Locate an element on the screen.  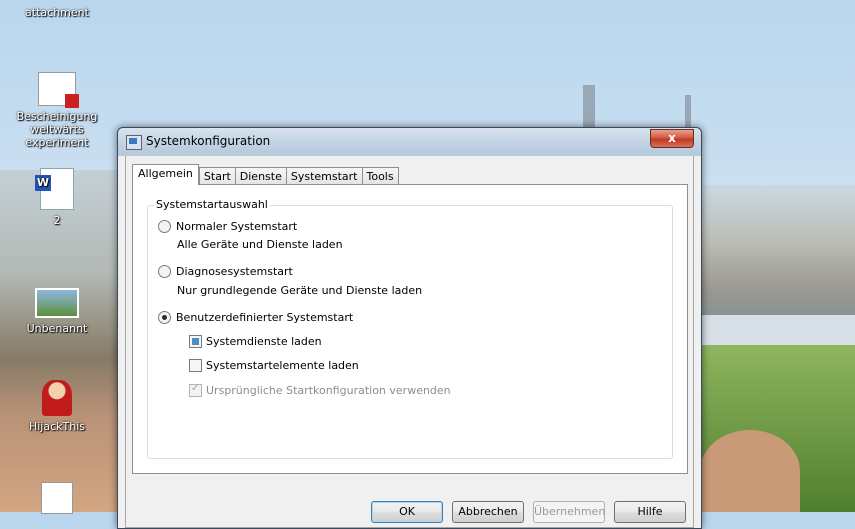
checkbox-indeterminate is located at coordinates (195, 341).